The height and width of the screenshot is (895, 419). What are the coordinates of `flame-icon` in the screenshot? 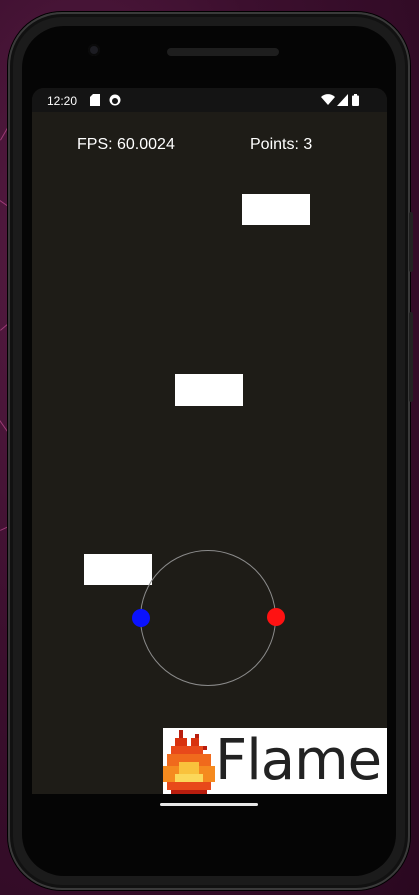 It's located at (189, 762).